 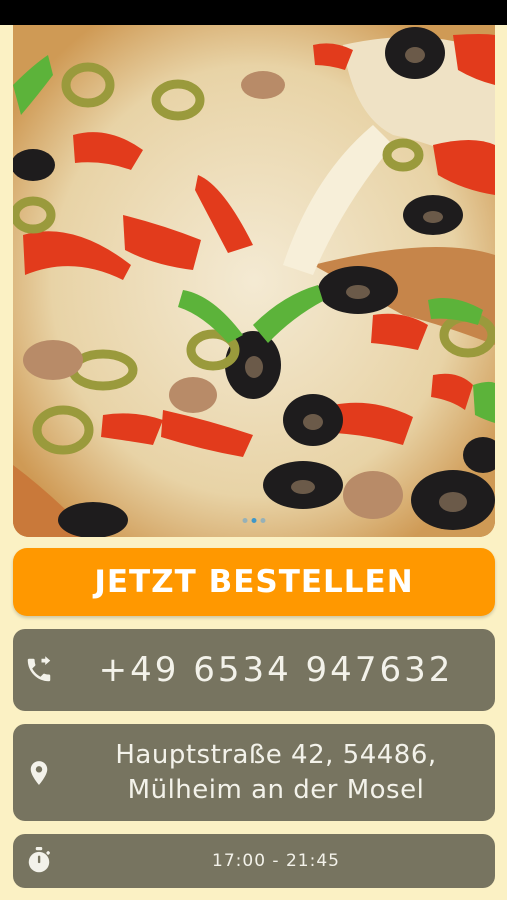 I want to click on stopwatch-icon, so click(x=39, y=861).